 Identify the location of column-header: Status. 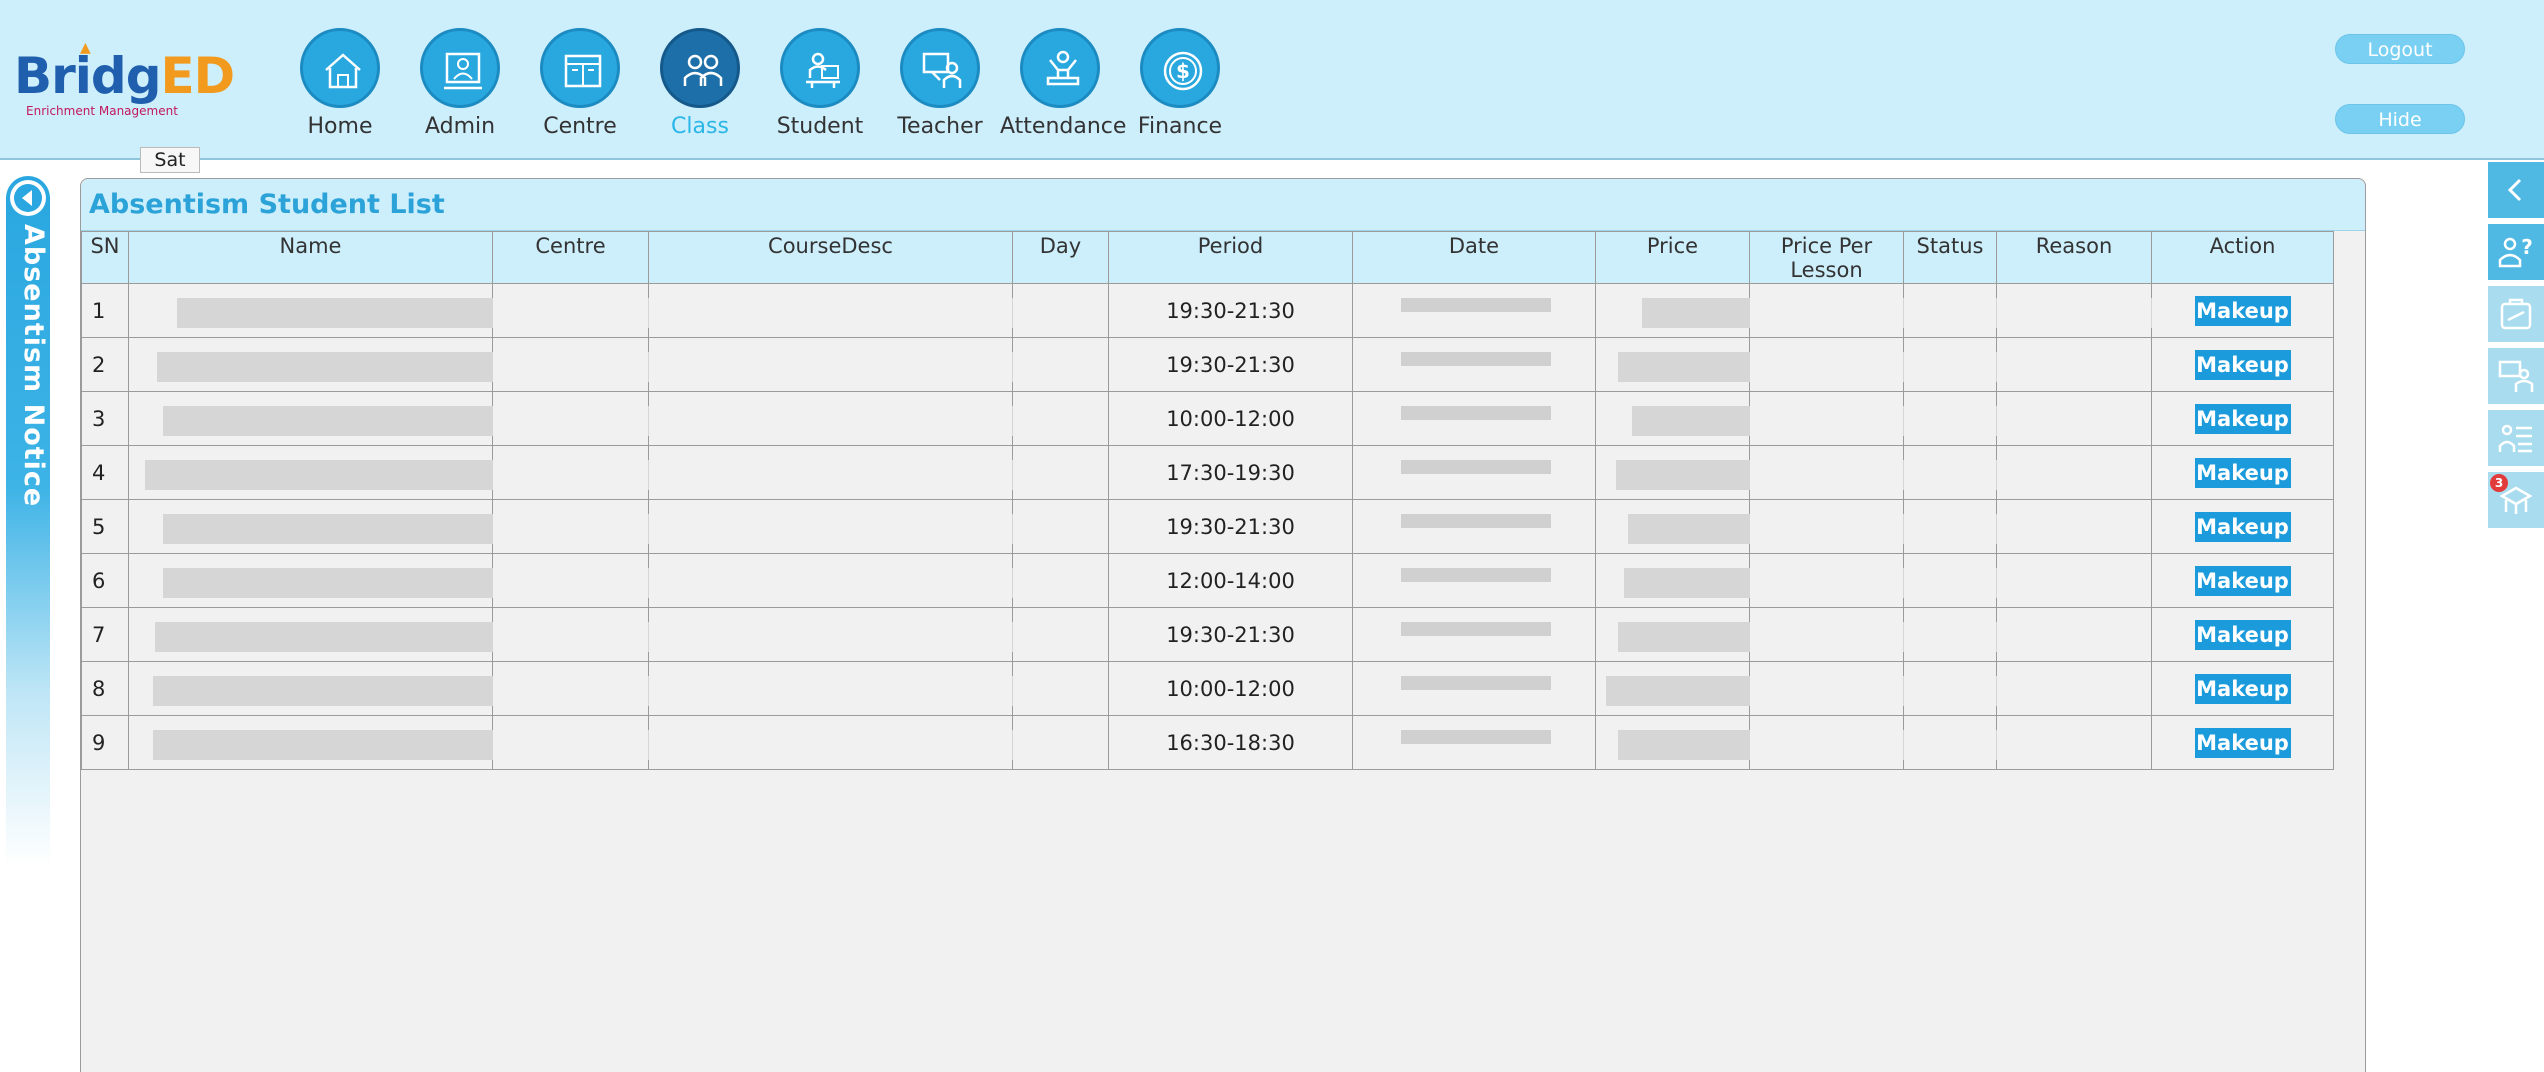
(1950, 257).